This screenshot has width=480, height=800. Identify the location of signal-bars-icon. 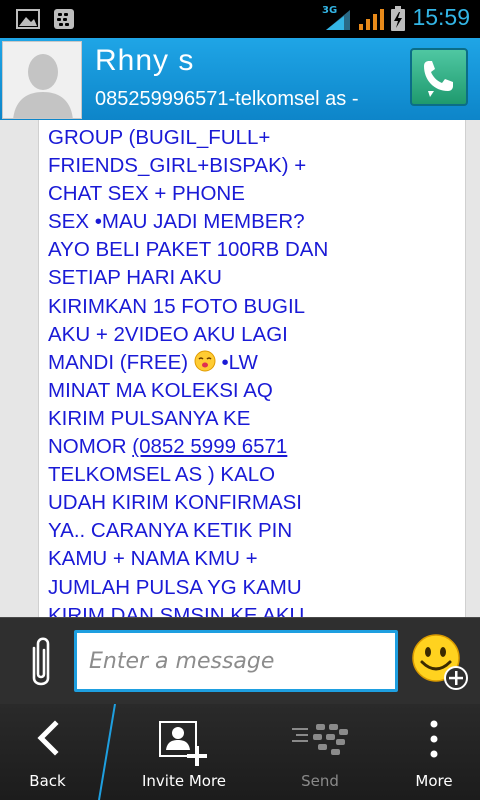
(371, 19).